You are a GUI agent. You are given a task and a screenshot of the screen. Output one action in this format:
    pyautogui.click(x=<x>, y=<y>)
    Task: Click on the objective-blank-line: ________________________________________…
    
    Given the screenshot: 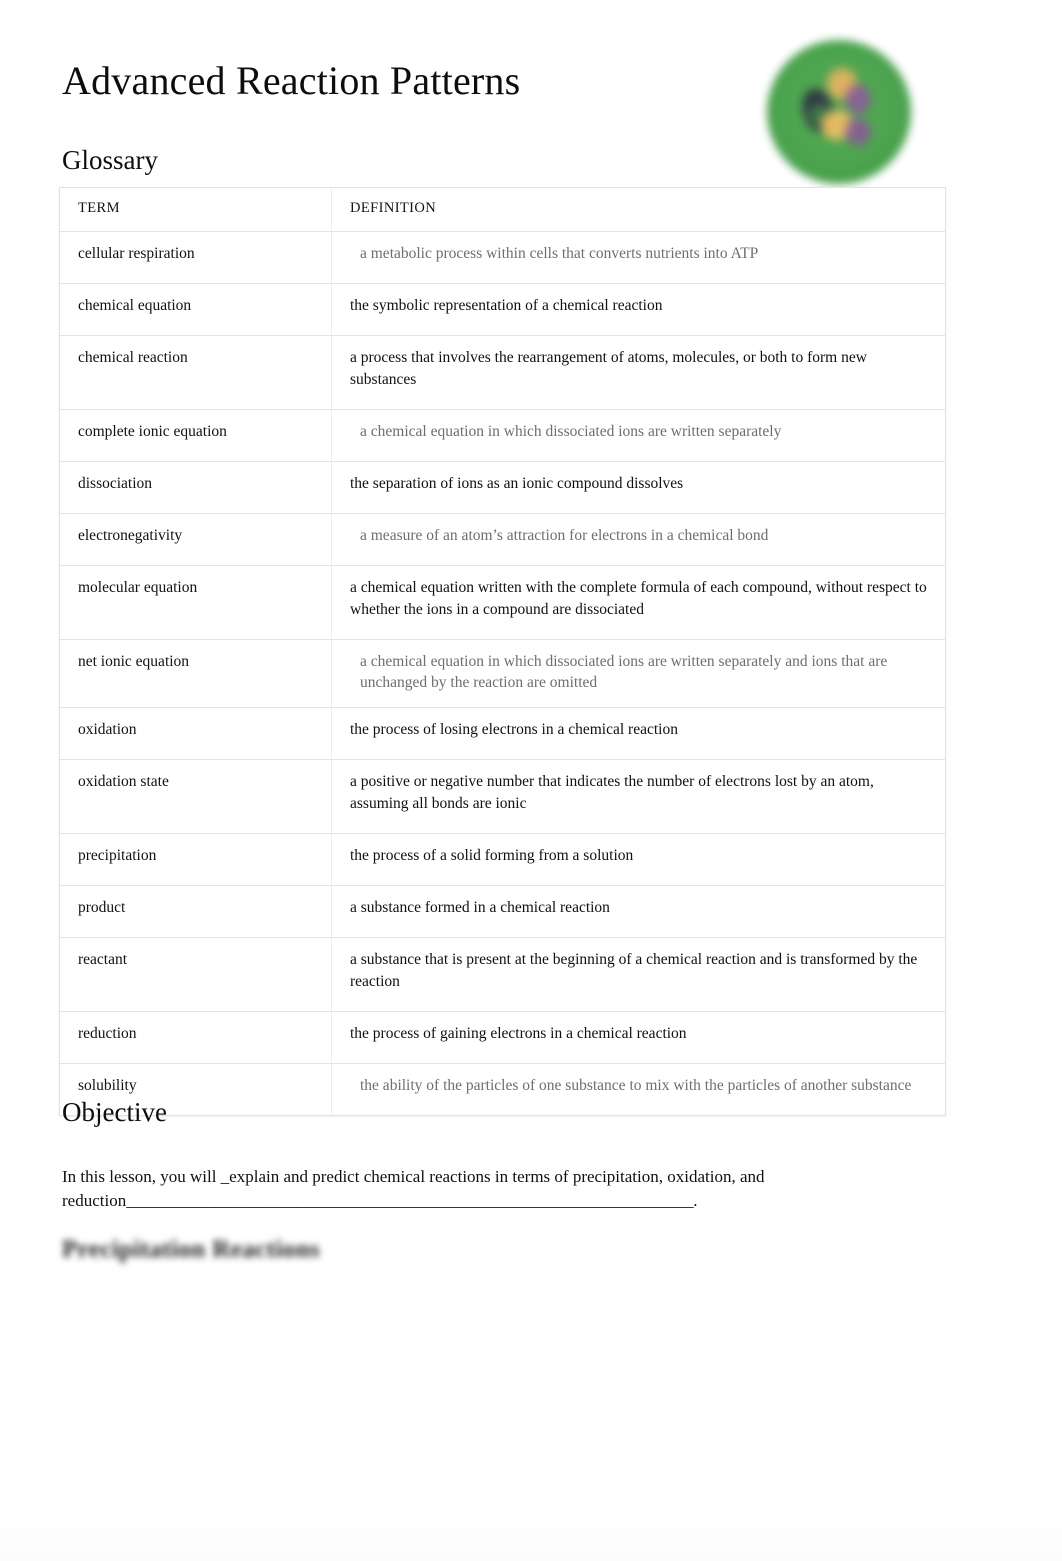 What is the action you would take?
    pyautogui.click(x=410, y=1201)
    